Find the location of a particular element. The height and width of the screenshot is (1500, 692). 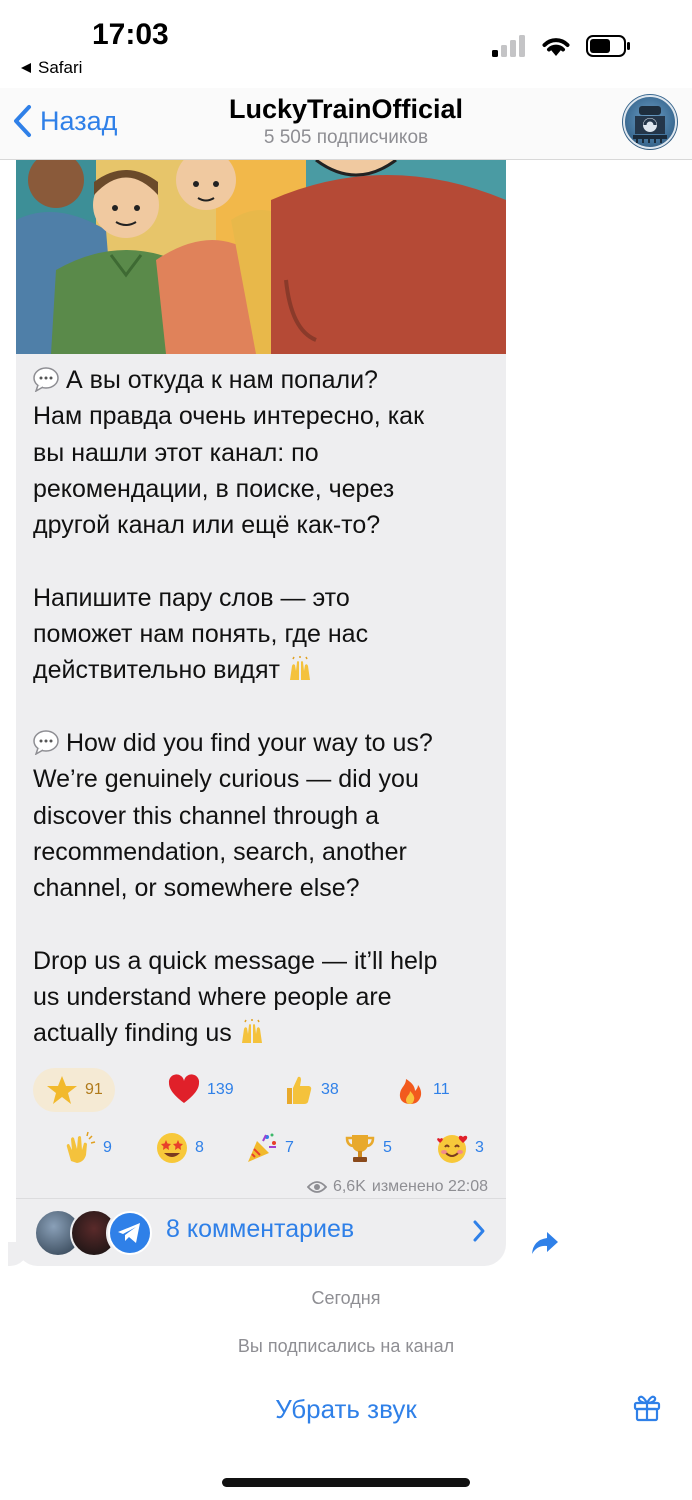

reaction-trophy: 5 is located at coordinates (367, 1148).